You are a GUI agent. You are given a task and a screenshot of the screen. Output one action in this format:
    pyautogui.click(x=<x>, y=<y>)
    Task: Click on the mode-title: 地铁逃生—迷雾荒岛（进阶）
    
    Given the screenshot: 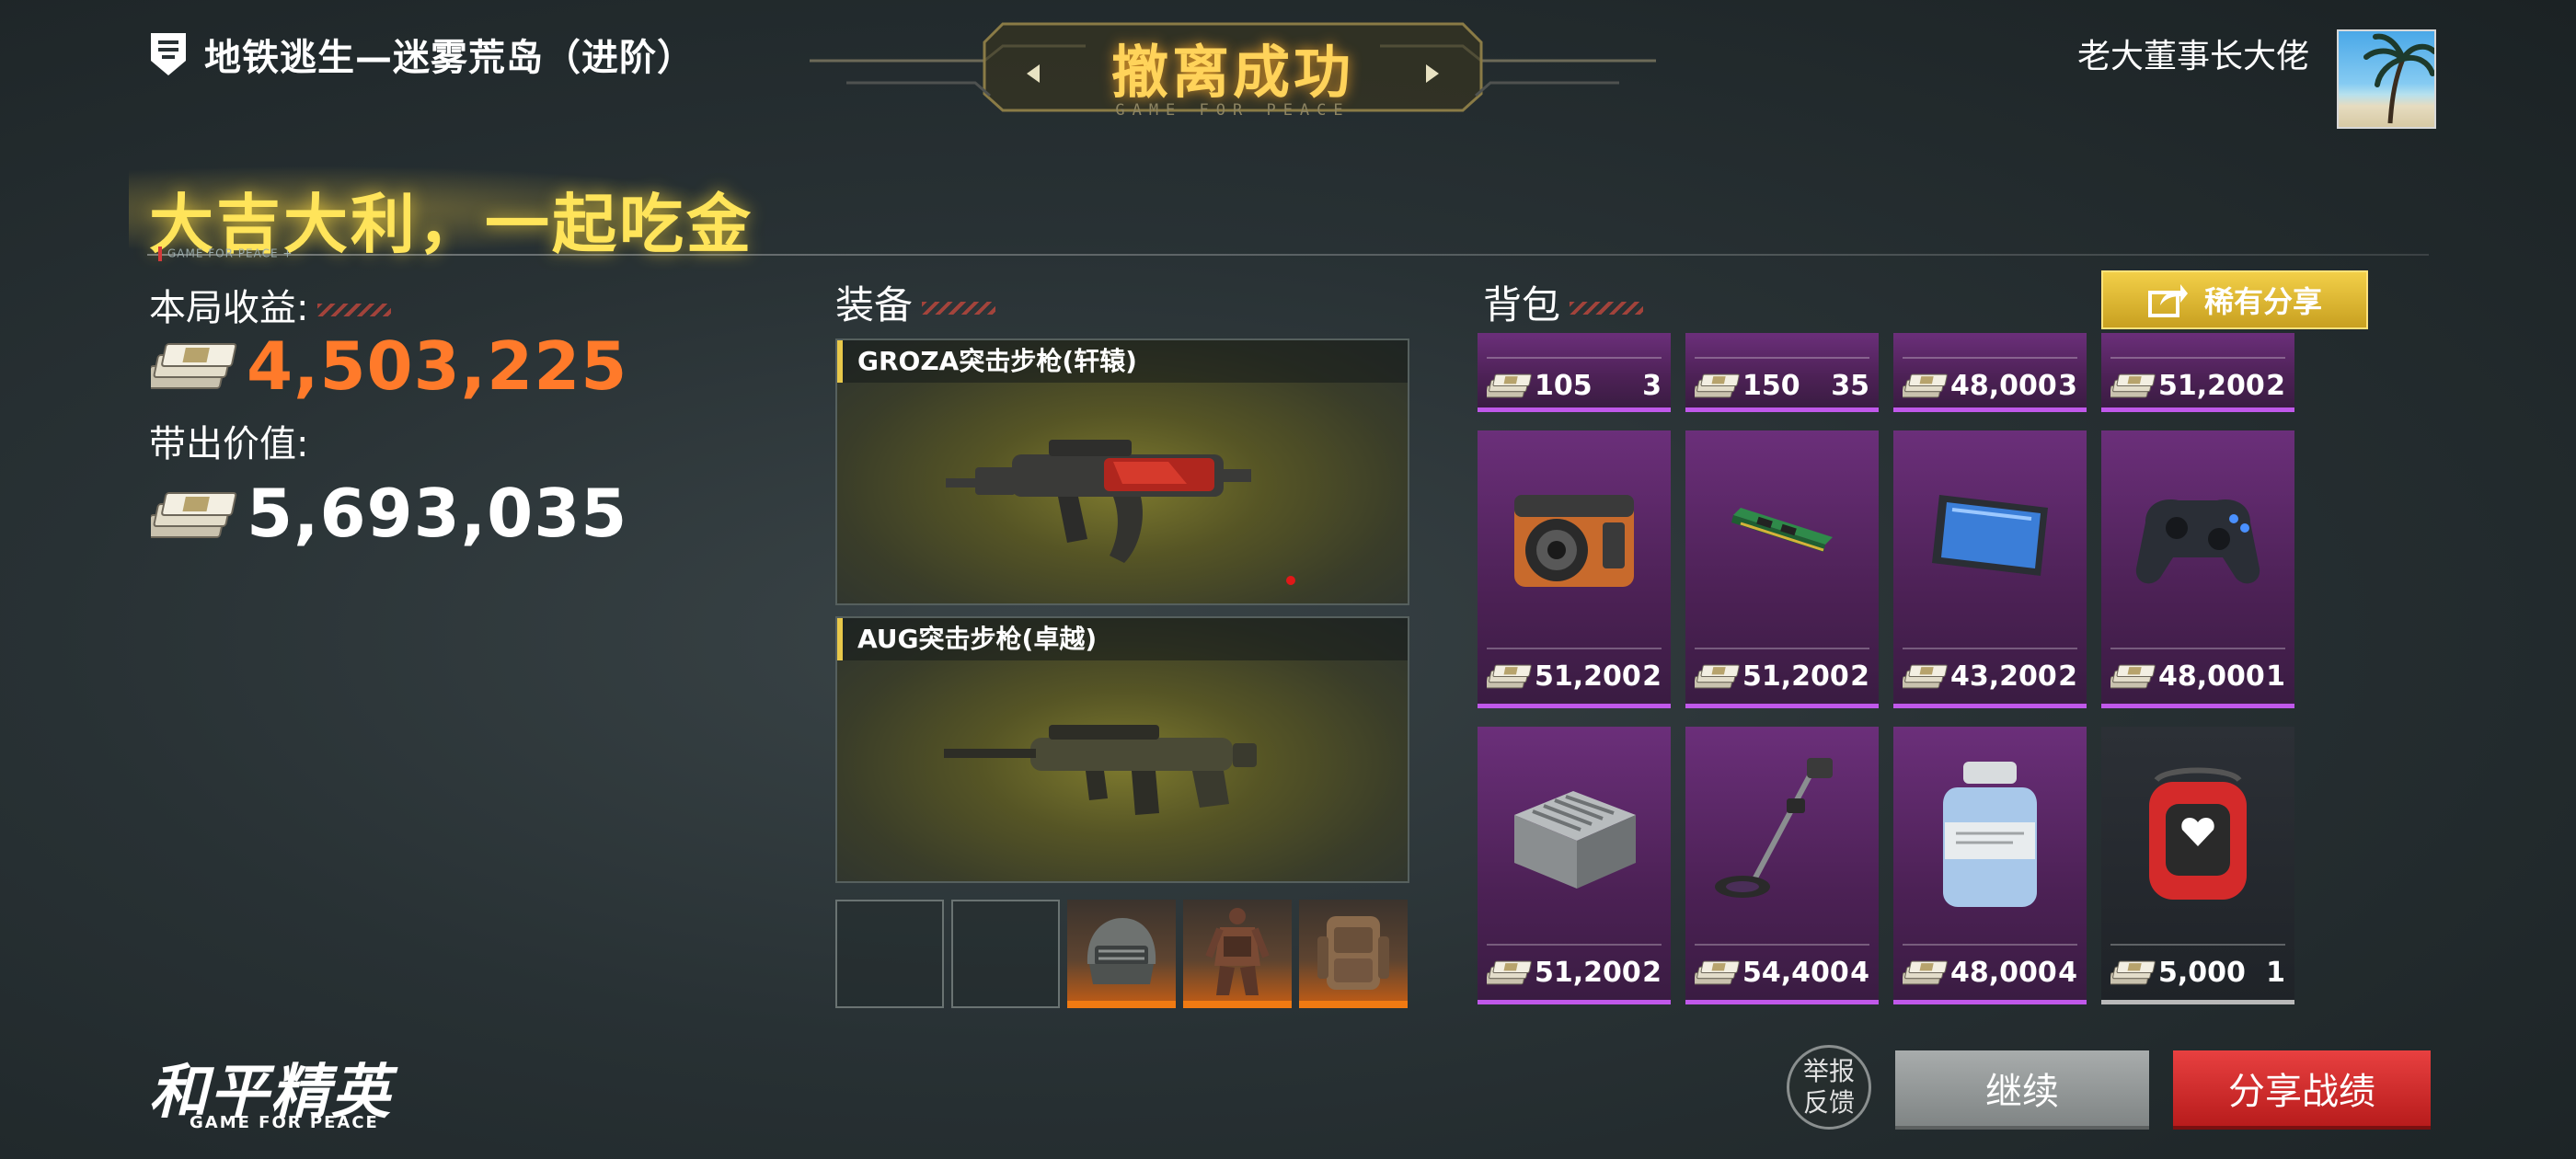 What is the action you would take?
    pyautogui.click(x=449, y=58)
    